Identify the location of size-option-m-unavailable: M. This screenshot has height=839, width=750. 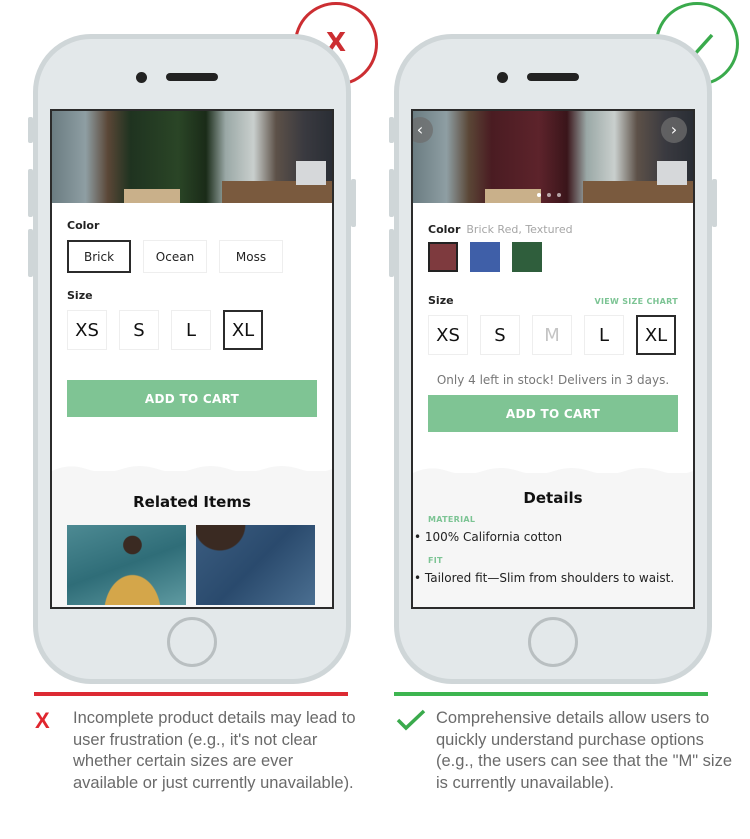
(552, 335).